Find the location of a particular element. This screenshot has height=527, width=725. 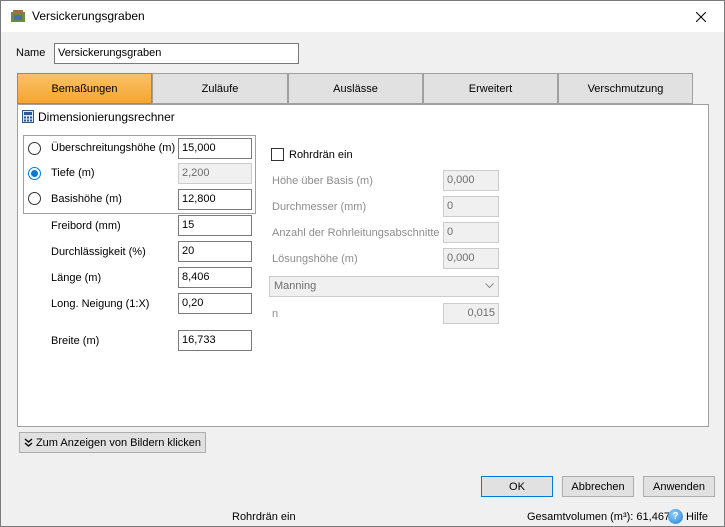

tab-label: Zuläufe is located at coordinates (220, 88).